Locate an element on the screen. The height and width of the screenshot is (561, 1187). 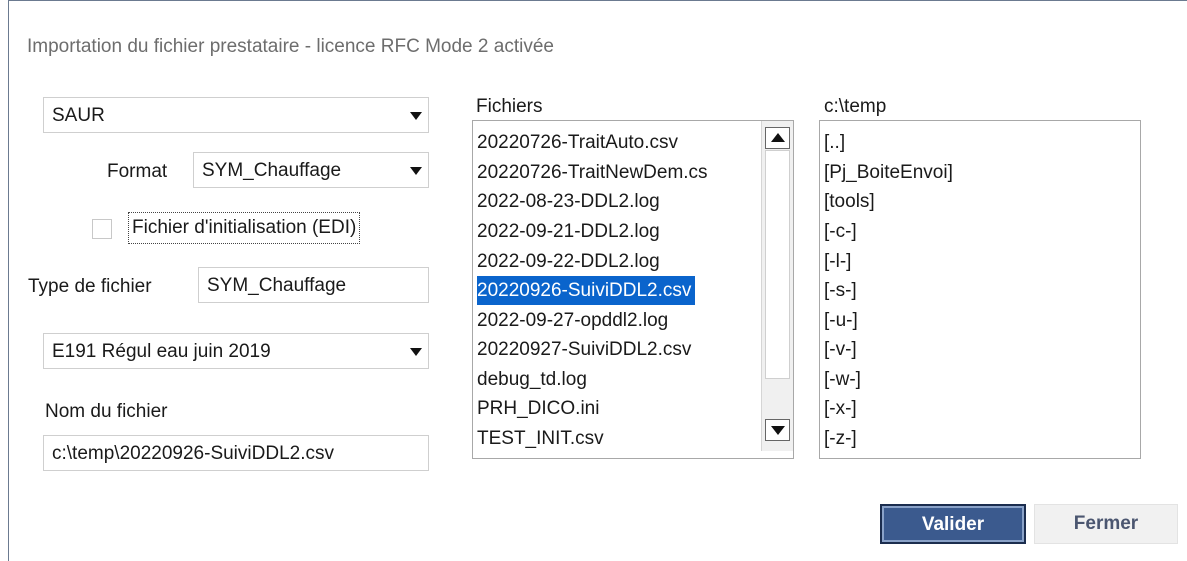
format-label: Format is located at coordinates (137, 171).